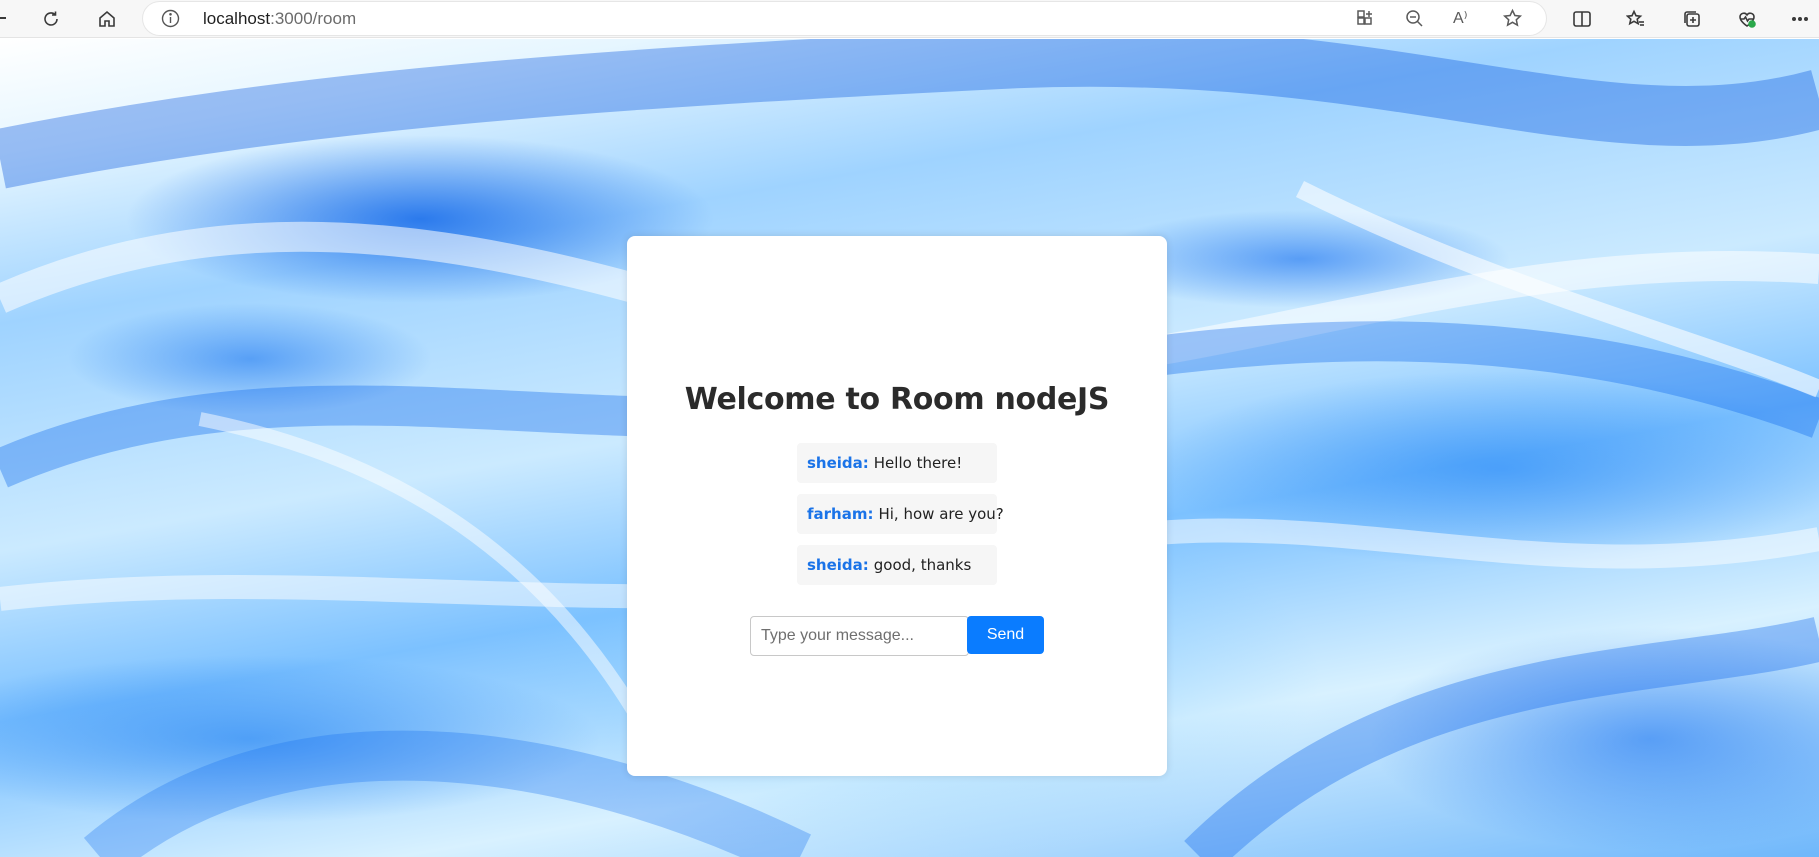  What do you see at coordinates (3, 18) in the screenshot?
I see `back-icon` at bounding box center [3, 18].